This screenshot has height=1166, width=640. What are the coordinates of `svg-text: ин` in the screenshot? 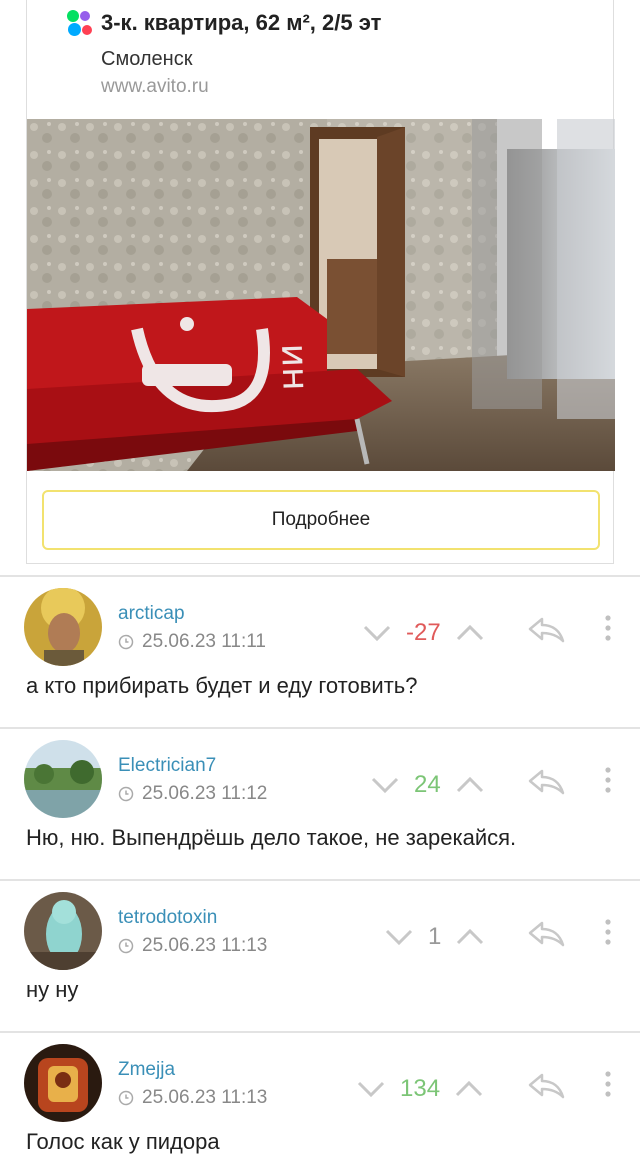 It's located at (294, 367).